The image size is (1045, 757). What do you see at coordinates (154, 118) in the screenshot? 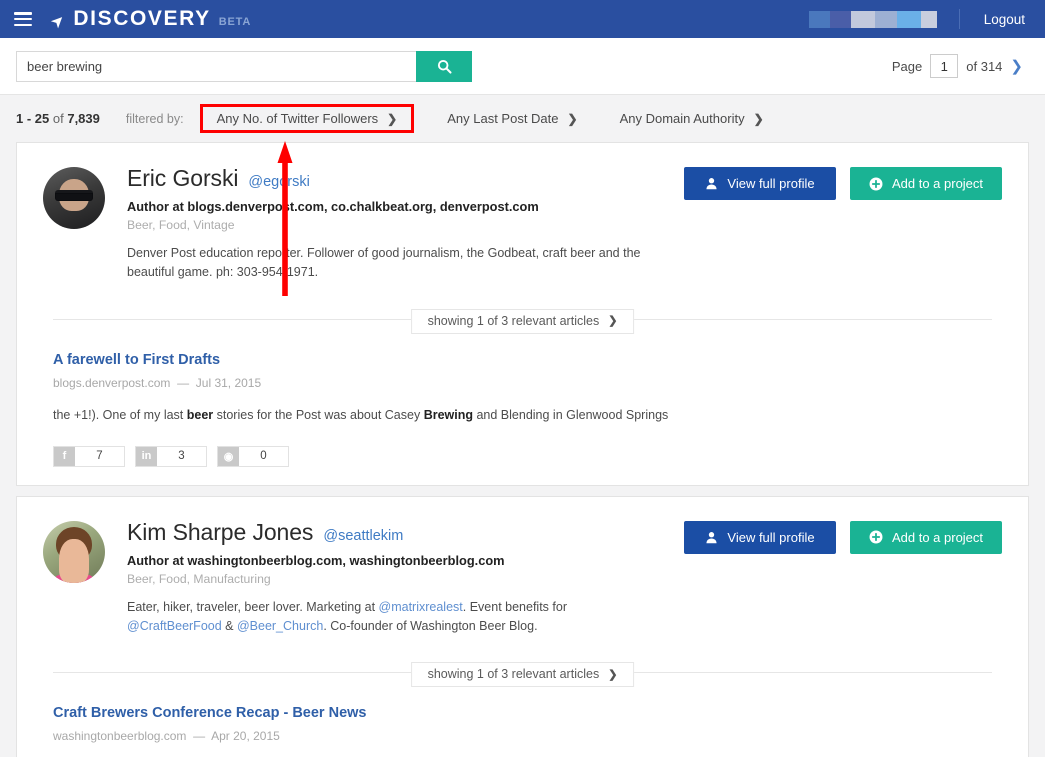
I see `filtered-by-label: filtered by:` at bounding box center [154, 118].